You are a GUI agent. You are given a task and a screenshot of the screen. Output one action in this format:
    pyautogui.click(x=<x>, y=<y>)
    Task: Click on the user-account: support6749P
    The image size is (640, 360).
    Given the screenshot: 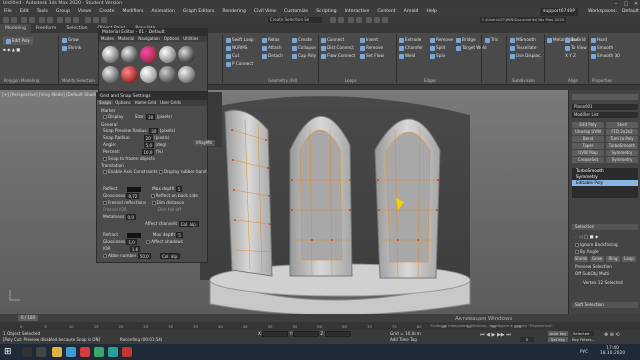 What is the action you would take?
    pyautogui.click(x=559, y=12)
    